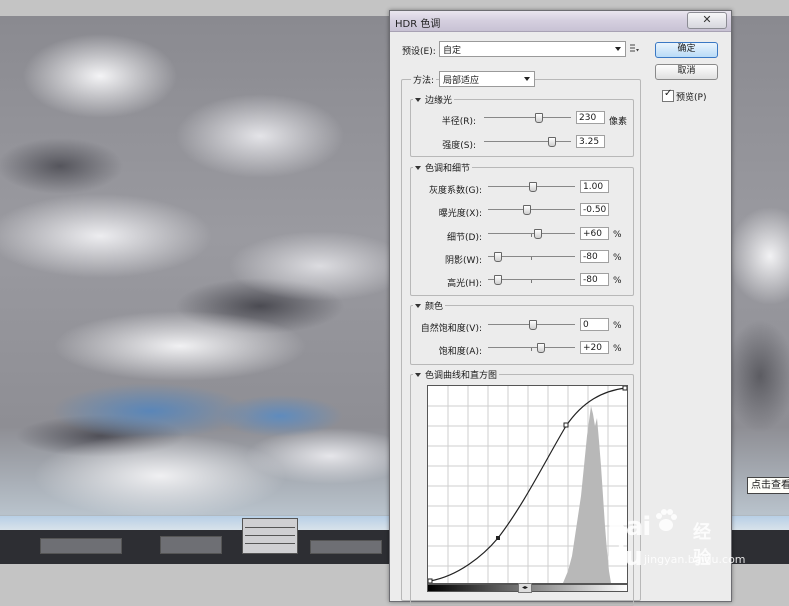 This screenshot has height=606, width=789. What do you see at coordinates (587, 494) in the screenshot?
I see `histogram` at bounding box center [587, 494].